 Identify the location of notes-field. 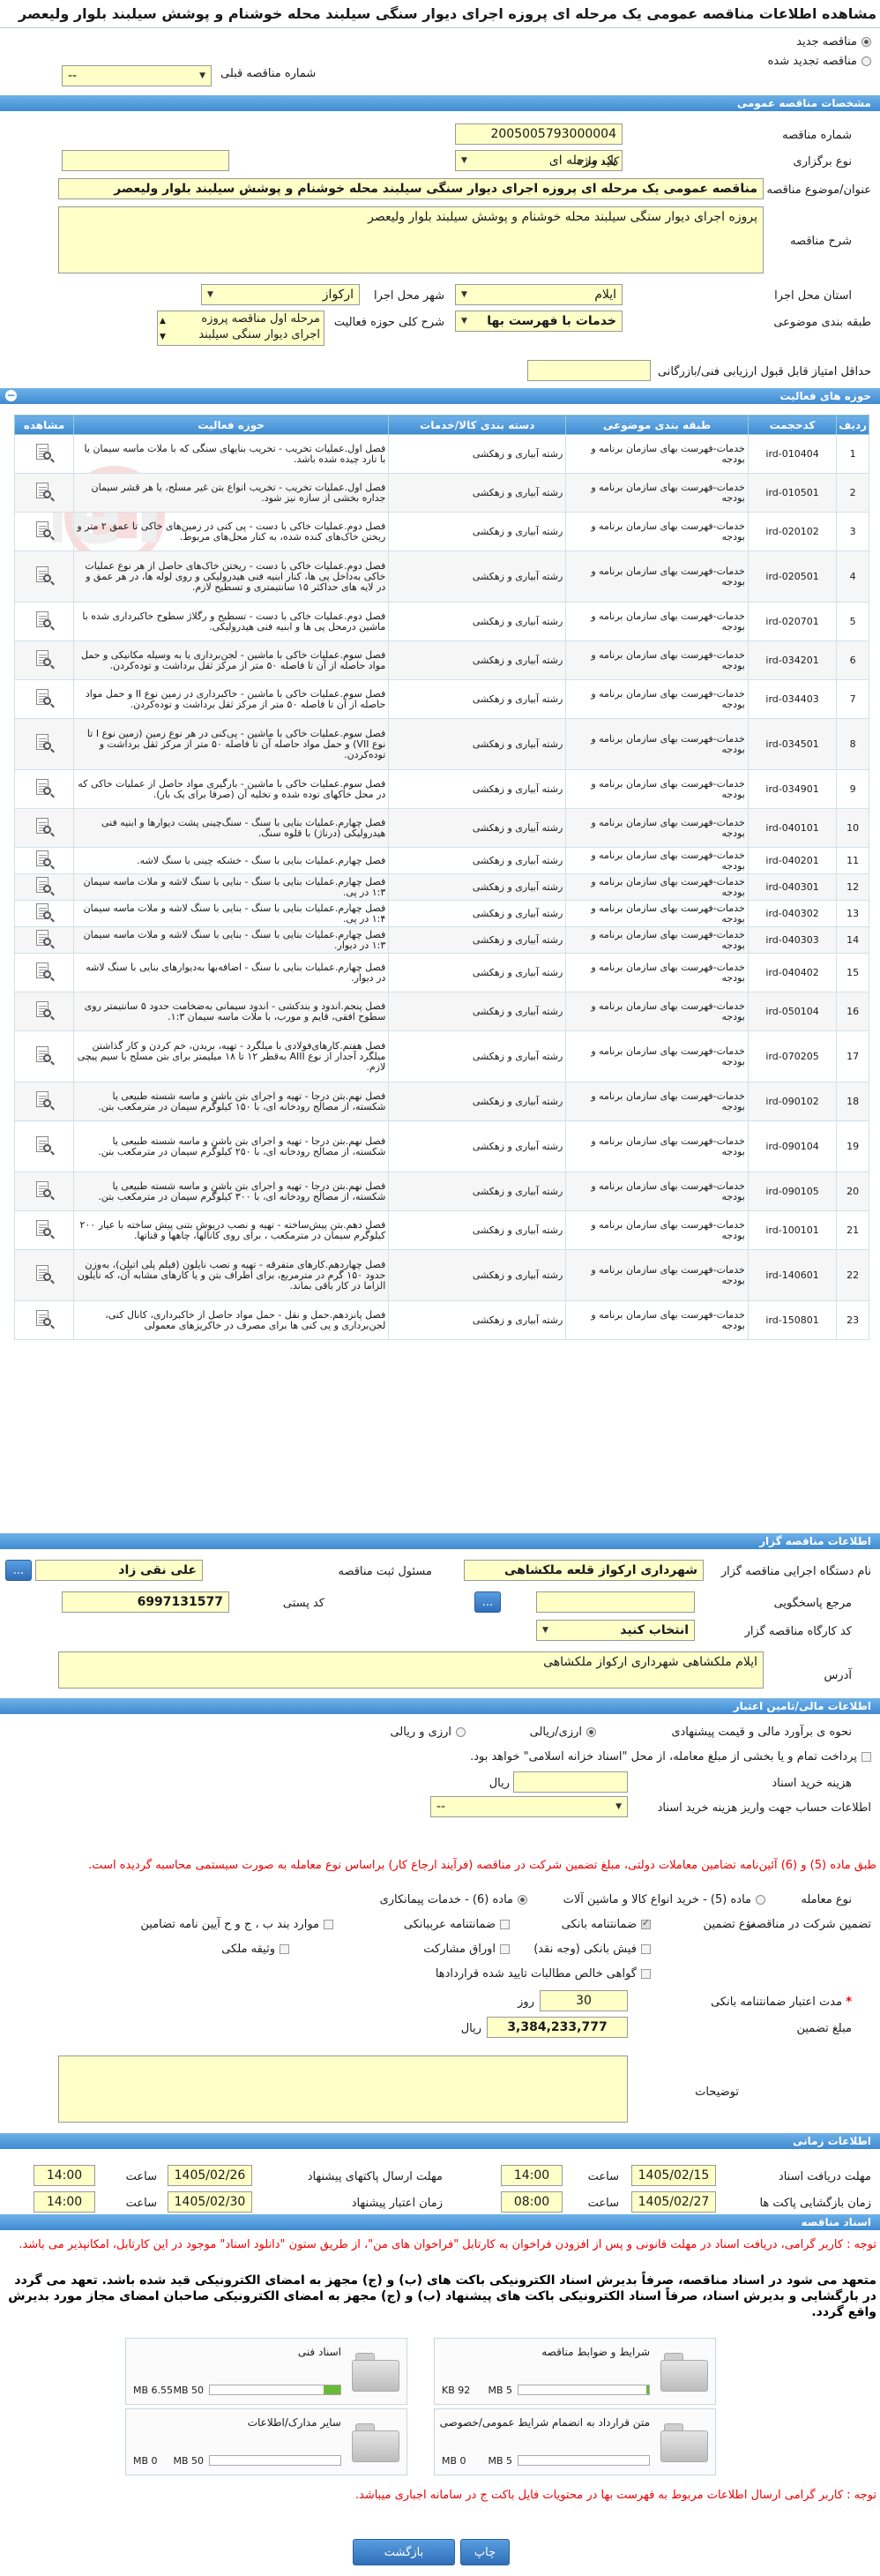
(343, 2090).